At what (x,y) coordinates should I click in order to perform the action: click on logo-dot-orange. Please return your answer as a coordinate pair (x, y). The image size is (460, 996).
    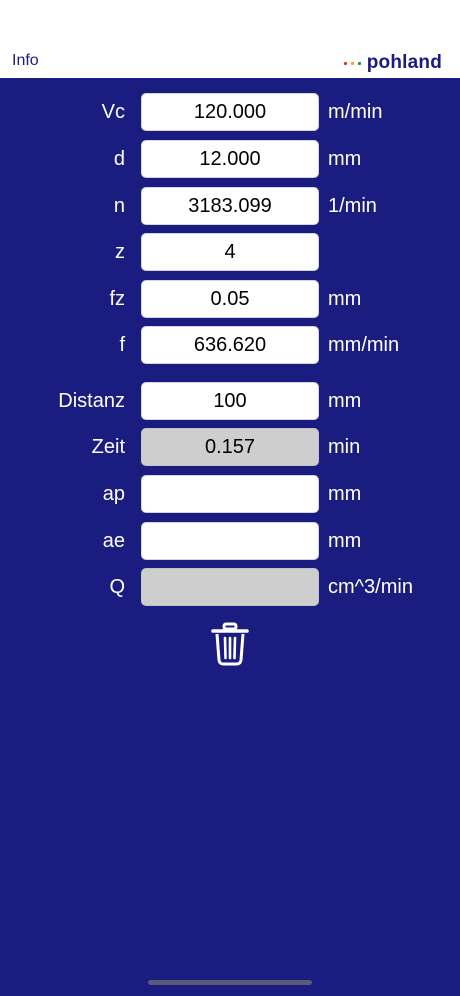
    Looking at the image, I should click on (352, 63).